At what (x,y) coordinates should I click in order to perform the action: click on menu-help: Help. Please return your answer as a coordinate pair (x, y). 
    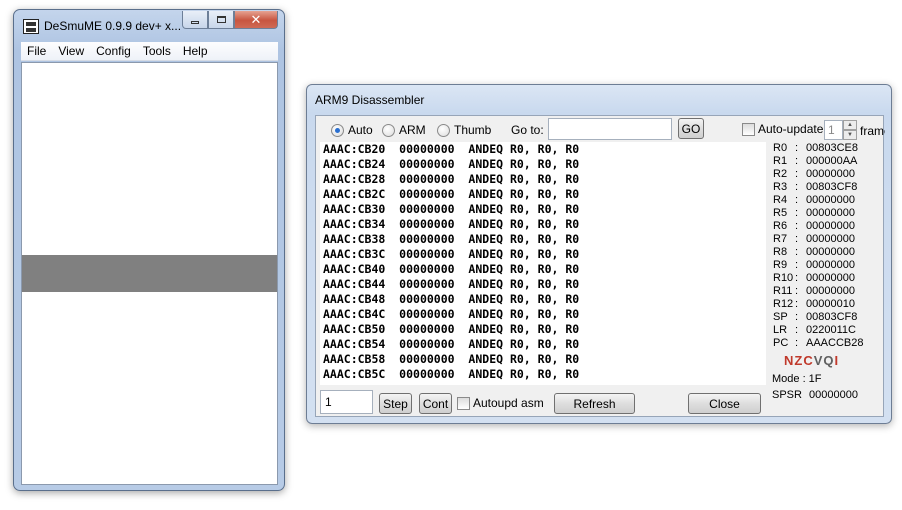
    Looking at the image, I should click on (195, 51).